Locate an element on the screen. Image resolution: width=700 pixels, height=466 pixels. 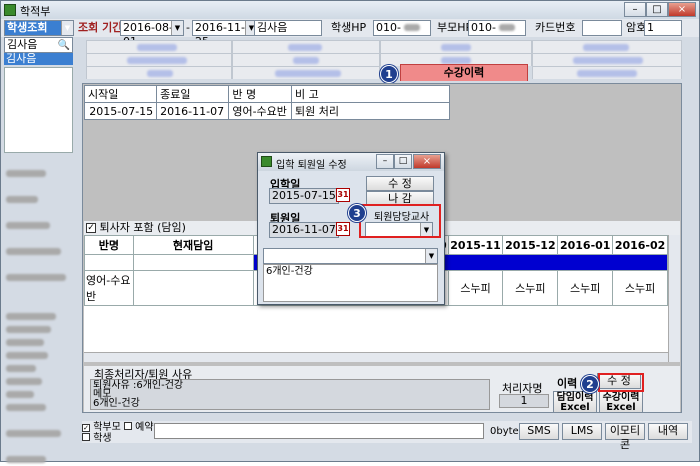
parent-checkbox: ✓ is located at coordinates (86, 428).